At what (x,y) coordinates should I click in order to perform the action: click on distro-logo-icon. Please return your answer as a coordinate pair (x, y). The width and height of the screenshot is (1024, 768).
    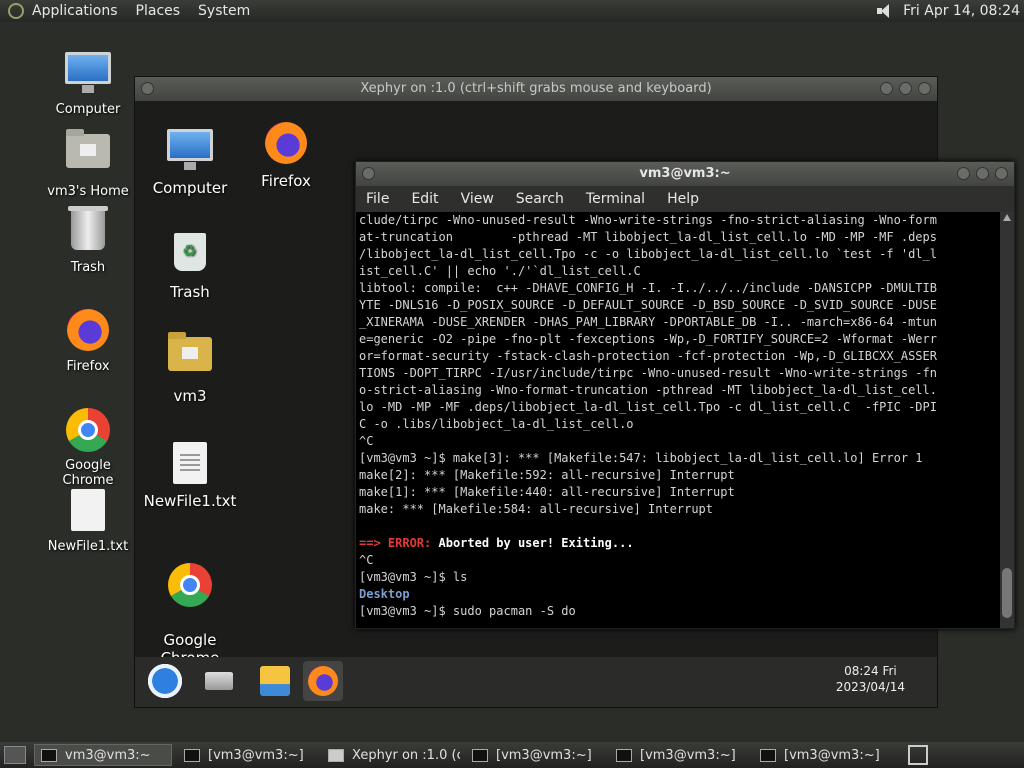
    Looking at the image, I should click on (16, 11).